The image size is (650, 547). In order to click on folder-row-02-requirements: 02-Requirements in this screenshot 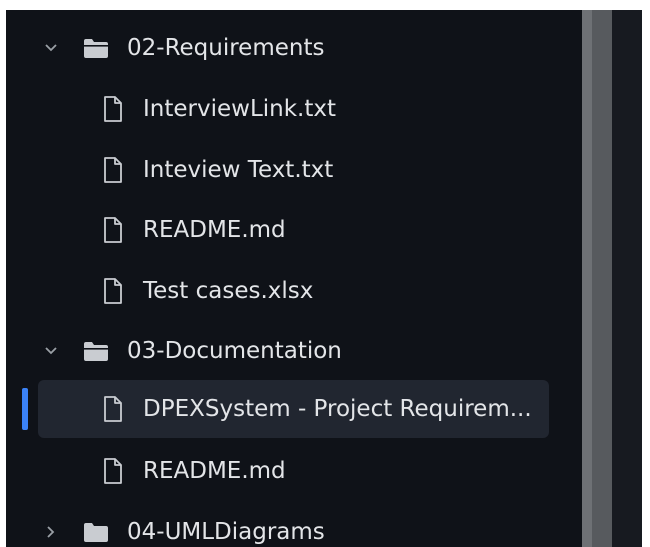, I will do `click(294, 48)`.